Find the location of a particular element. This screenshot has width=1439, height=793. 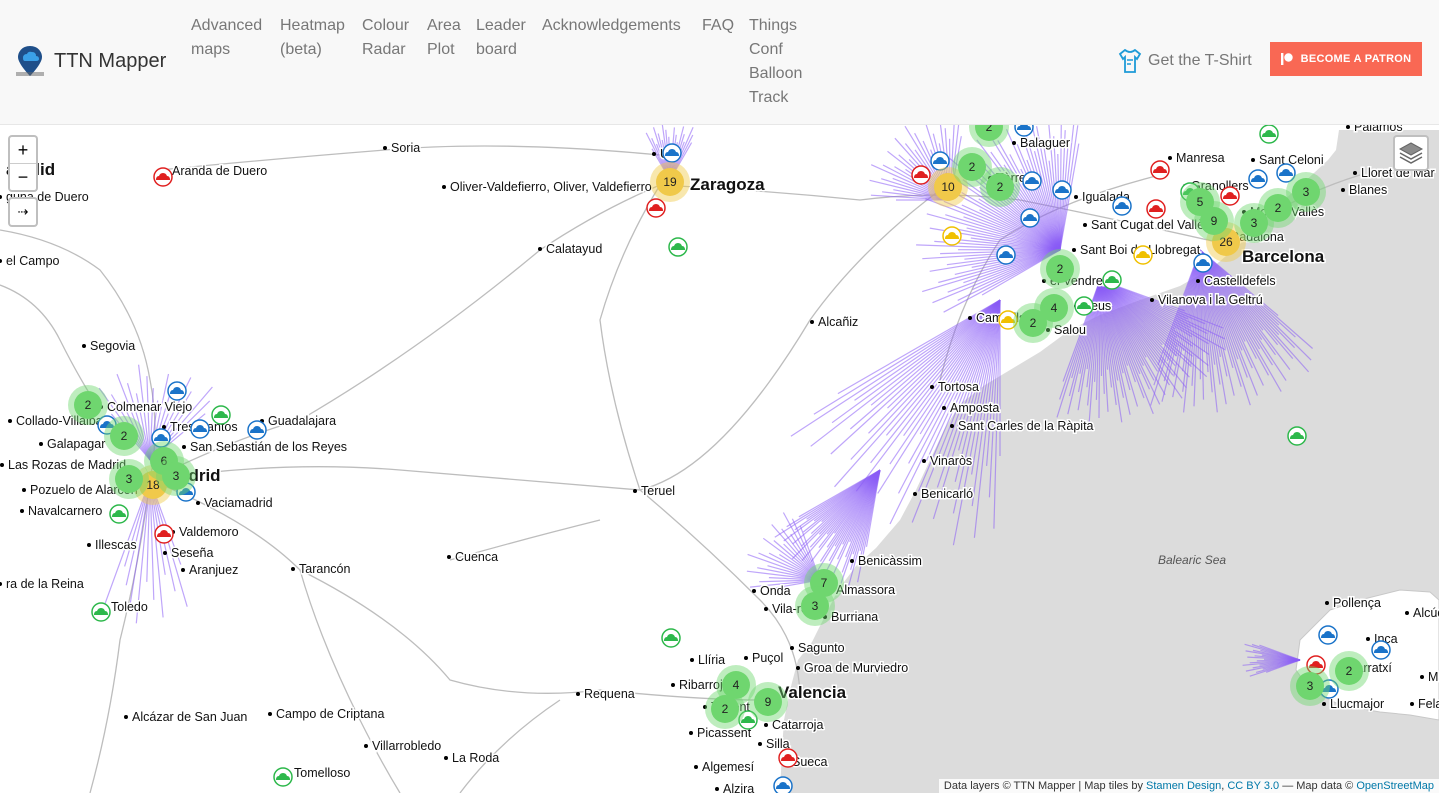

cluster-count: 4 is located at coordinates (1054, 308).